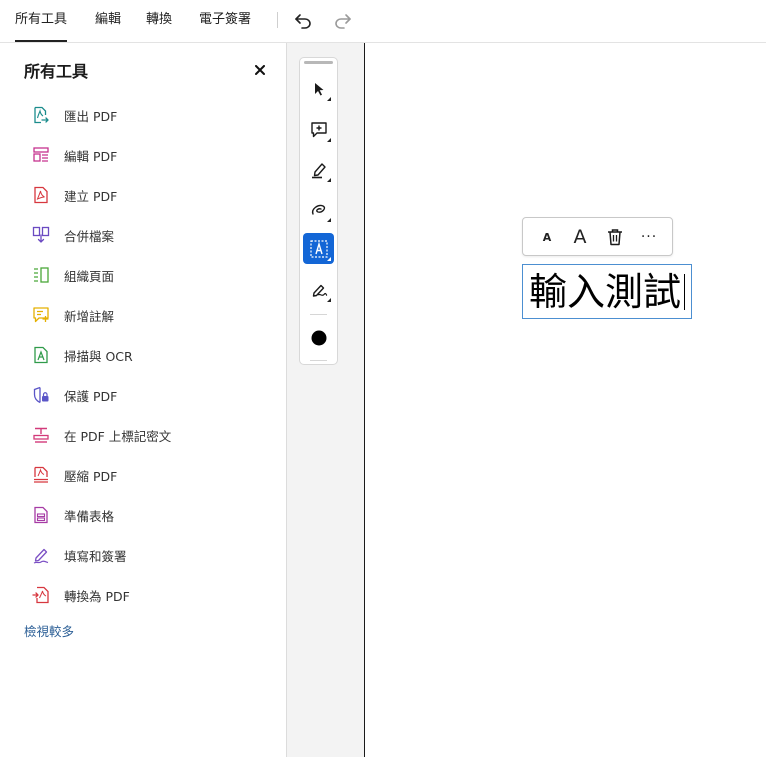 The image size is (766, 757). Describe the element at coordinates (108, 21) in the screenshot. I see `tab-edit: 編輯` at that location.